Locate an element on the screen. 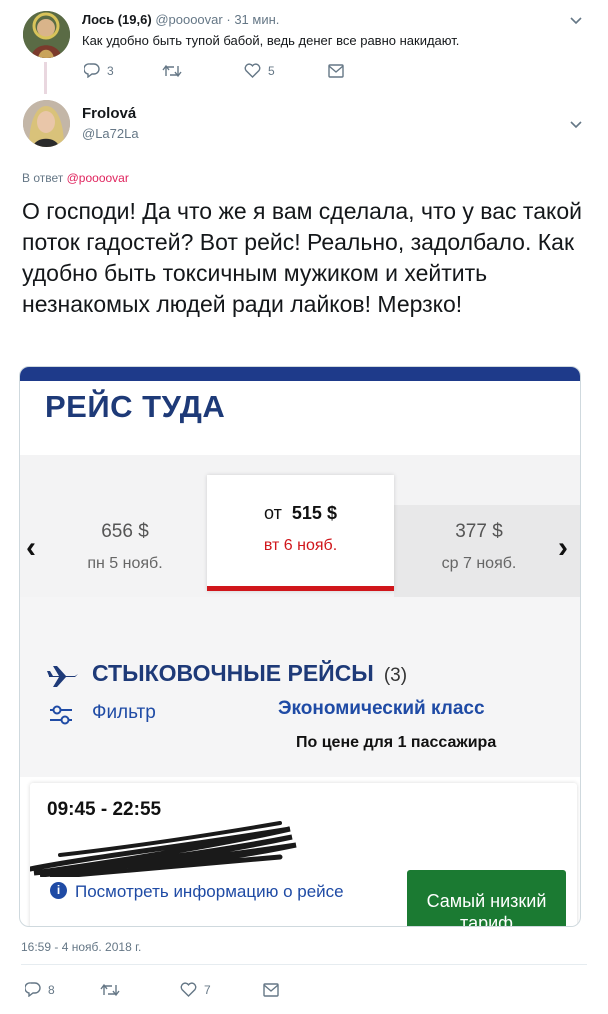 The width and height of the screenshot is (608, 1014). selected-day-date: вт 6 нояб. is located at coordinates (300, 545).